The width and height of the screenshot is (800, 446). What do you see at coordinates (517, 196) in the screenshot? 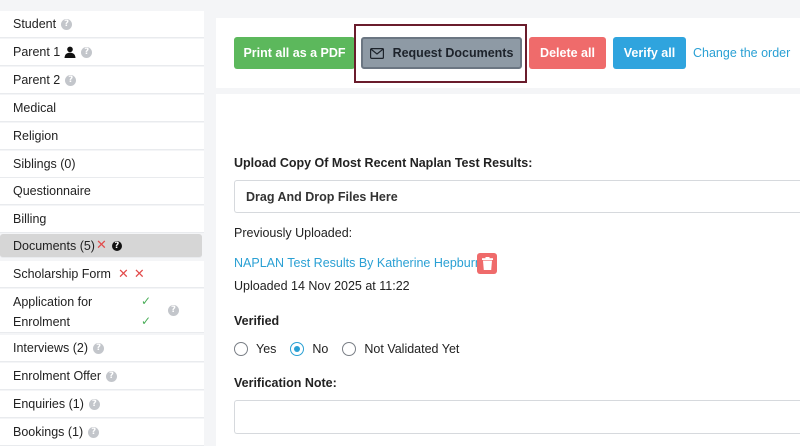
I see `file-dropzone: Drag And Drop Files Here` at bounding box center [517, 196].